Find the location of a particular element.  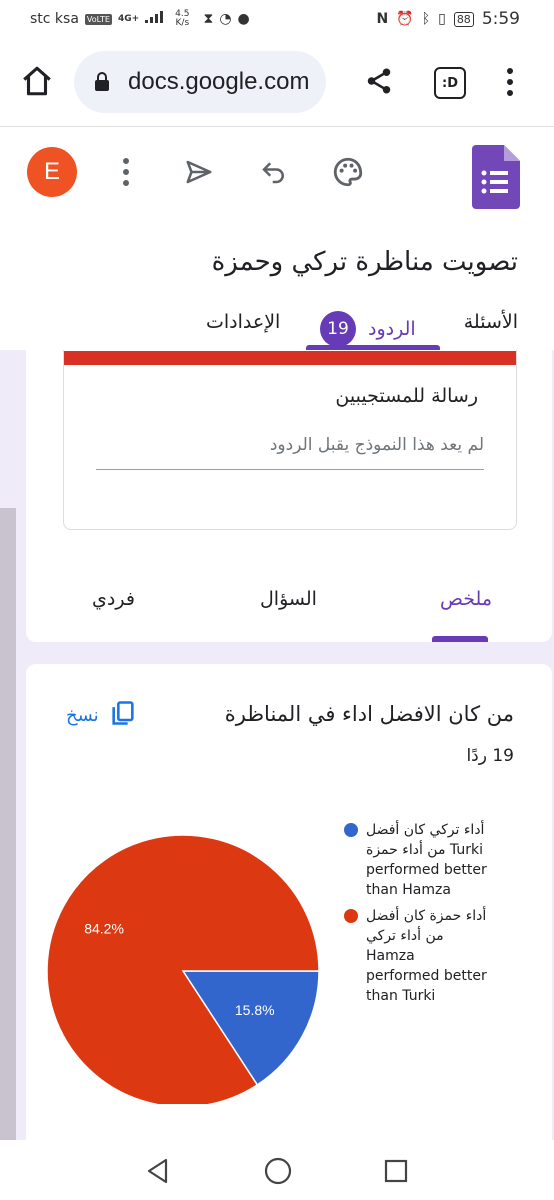

tab-responses-label: الردود is located at coordinates (392, 329).